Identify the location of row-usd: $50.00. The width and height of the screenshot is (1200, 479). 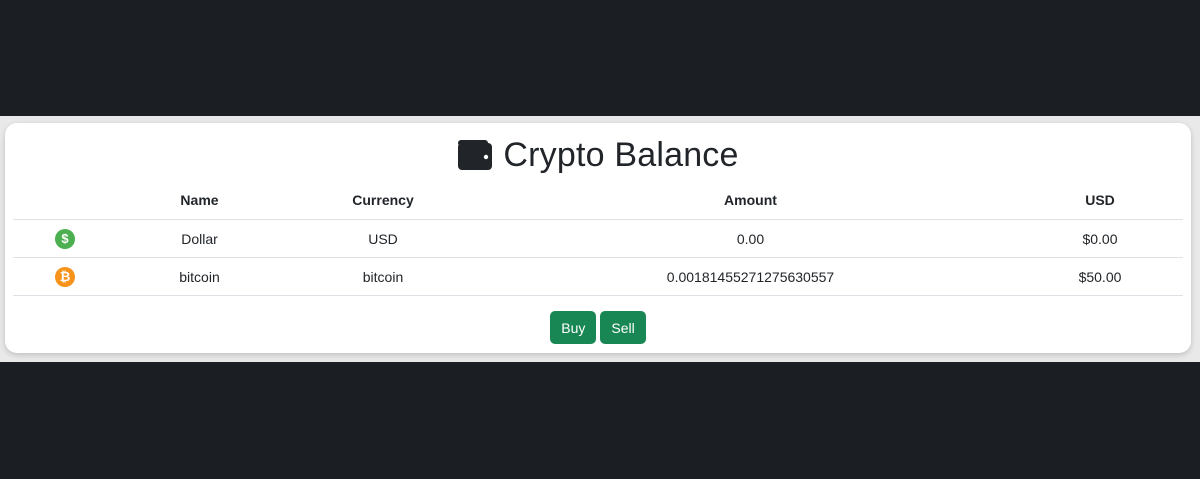
(1100, 276).